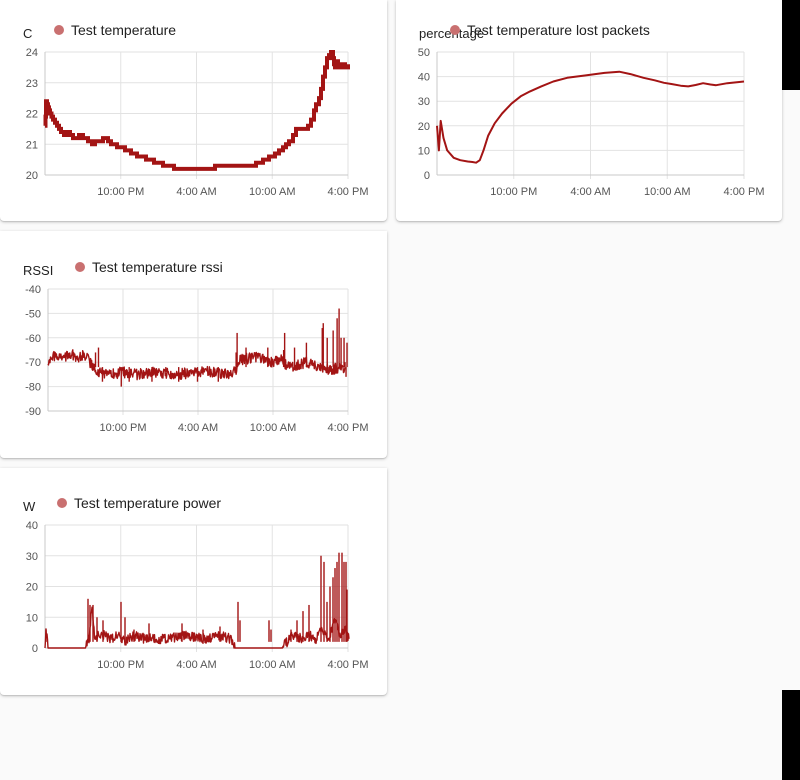 This screenshot has width=800, height=780. Describe the element at coordinates (791, 45) in the screenshot. I see `scrollbar-top` at that location.